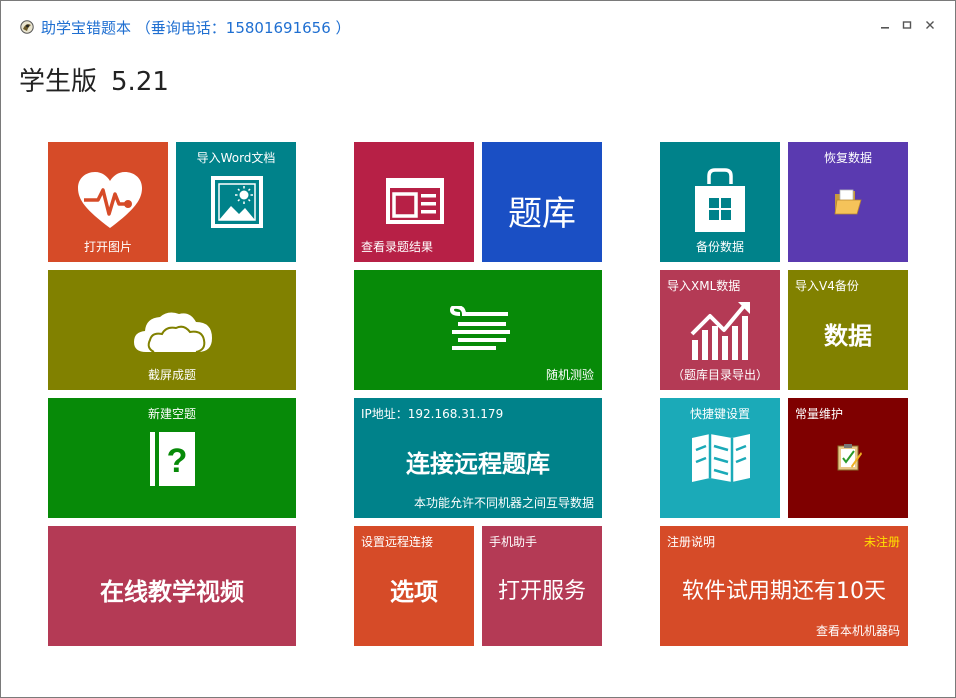 The width and height of the screenshot is (956, 698). What do you see at coordinates (513, 542) in the screenshot?
I see `tile-phone-helper-label: 手机助手` at bounding box center [513, 542].